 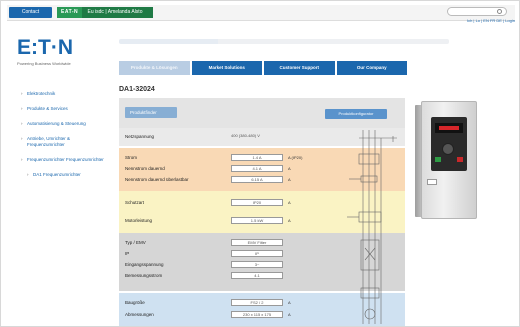 I want to click on tab-customer-support: Customer Support, so click(x=299, y=68).